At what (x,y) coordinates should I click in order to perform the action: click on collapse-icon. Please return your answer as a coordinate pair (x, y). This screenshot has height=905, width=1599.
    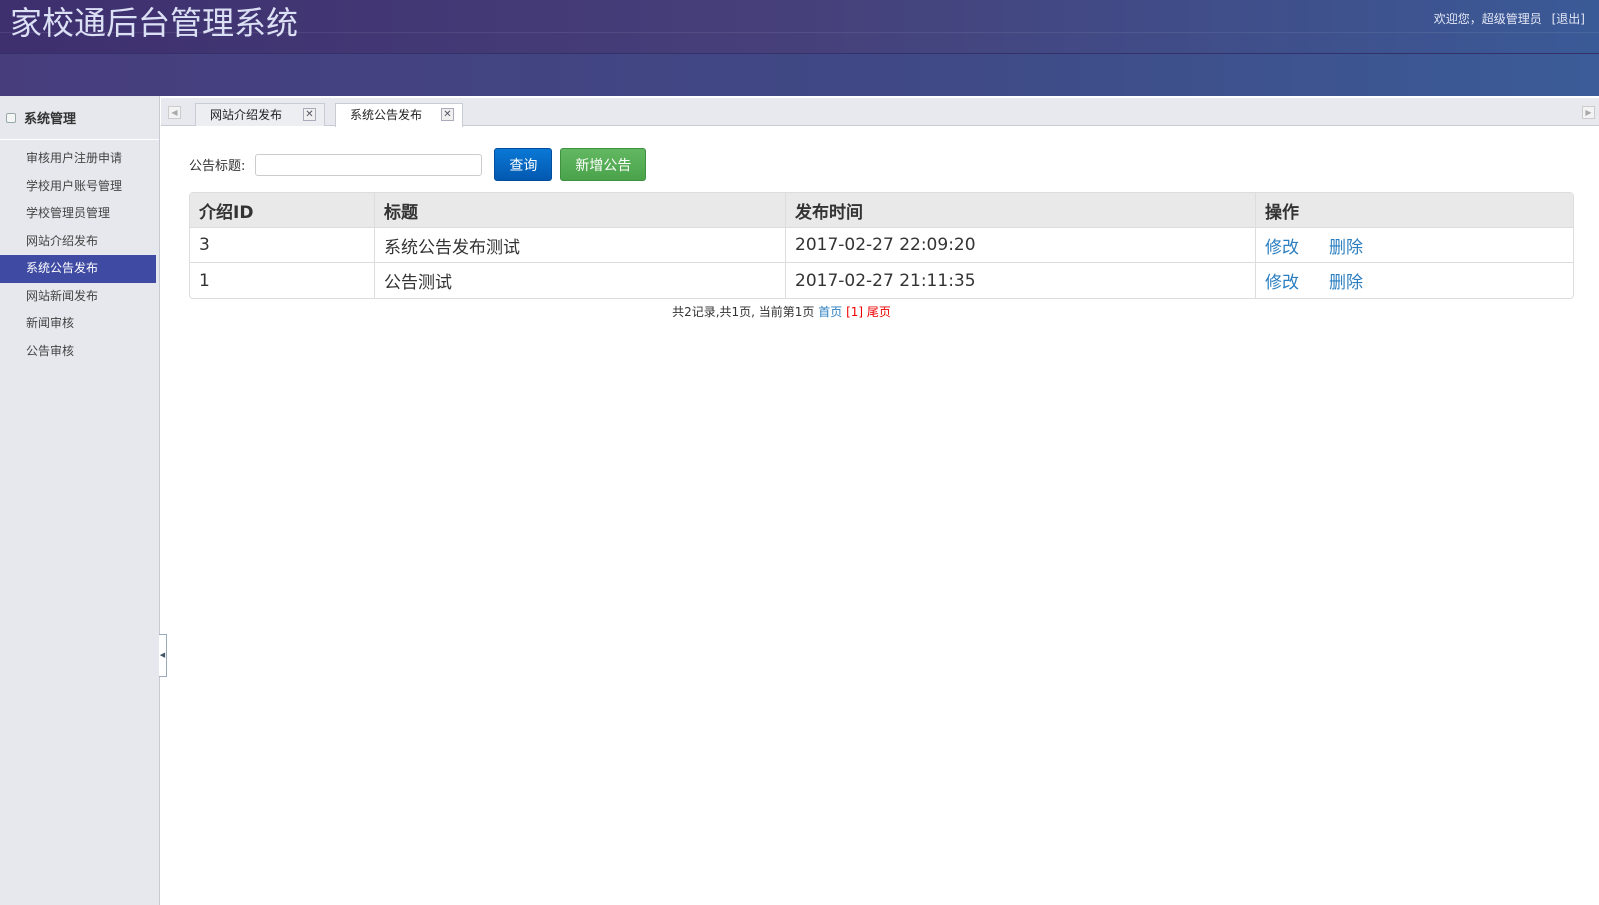
    Looking at the image, I should click on (11, 117).